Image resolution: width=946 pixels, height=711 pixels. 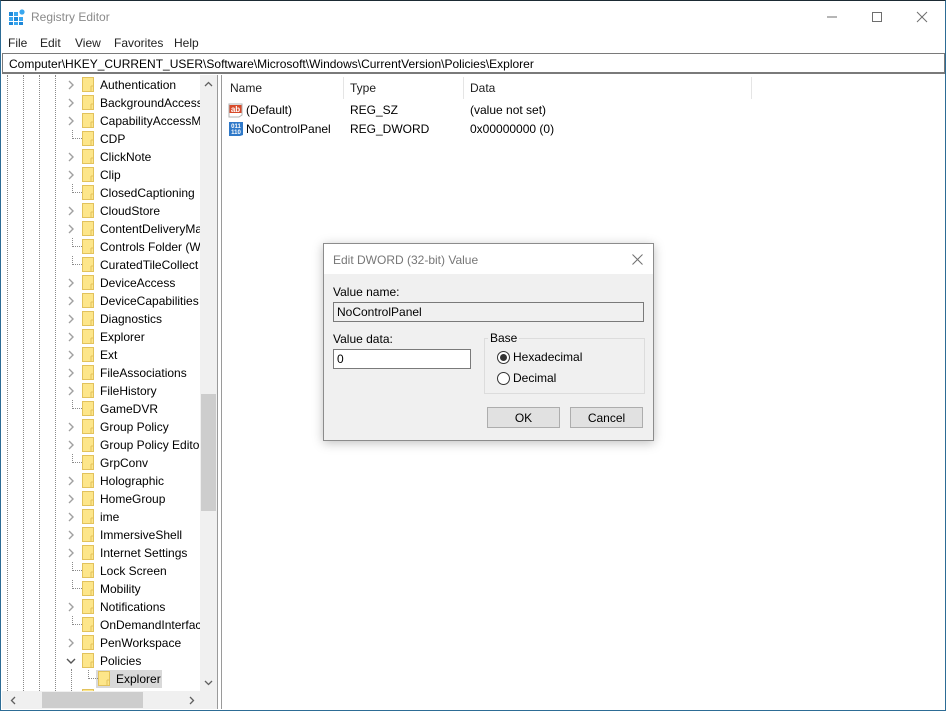 I want to click on chevron-up-icon, so click(x=208, y=83).